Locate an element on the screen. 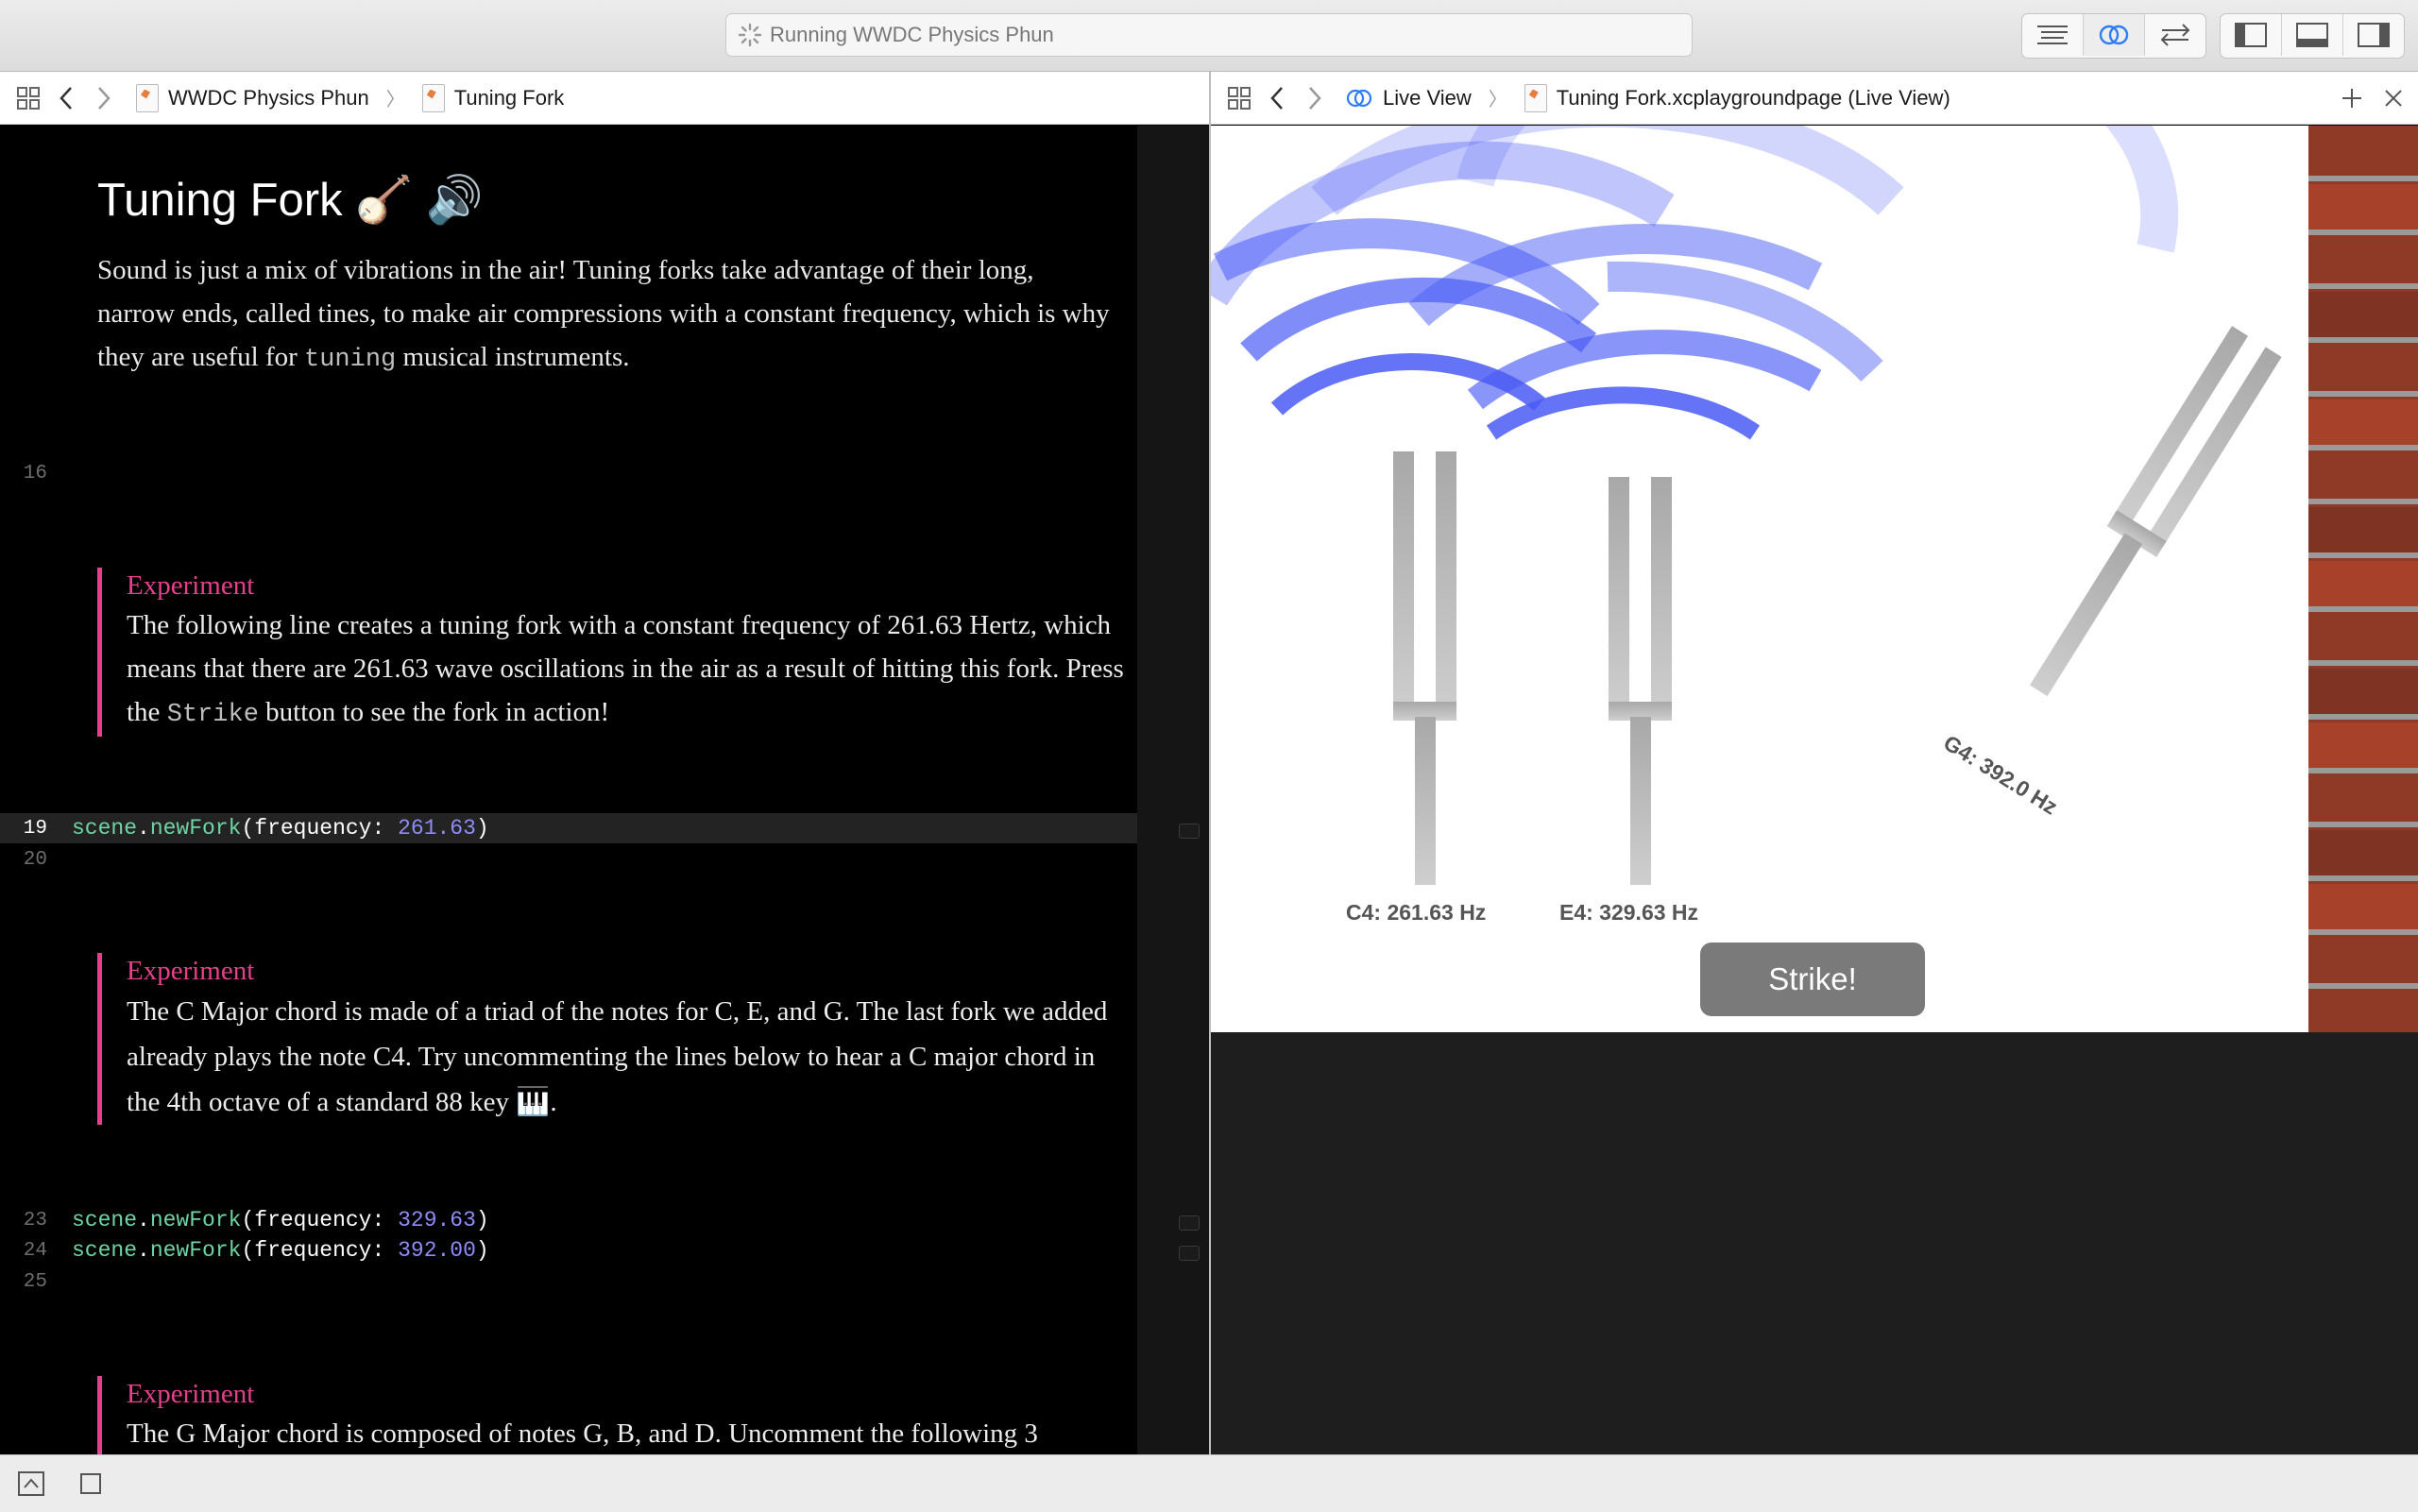 This screenshot has height=1512, width=2418. debug-area-toggle-icon is located at coordinates (2312, 35).